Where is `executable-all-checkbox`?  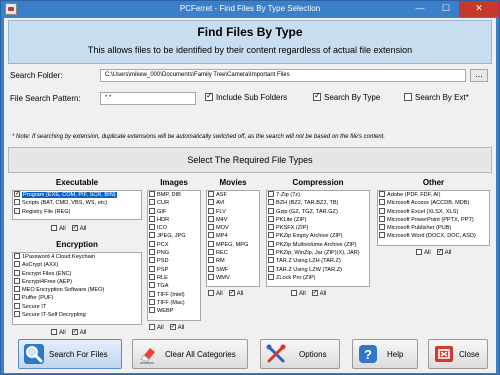 executable-all-checkbox is located at coordinates (74, 228).